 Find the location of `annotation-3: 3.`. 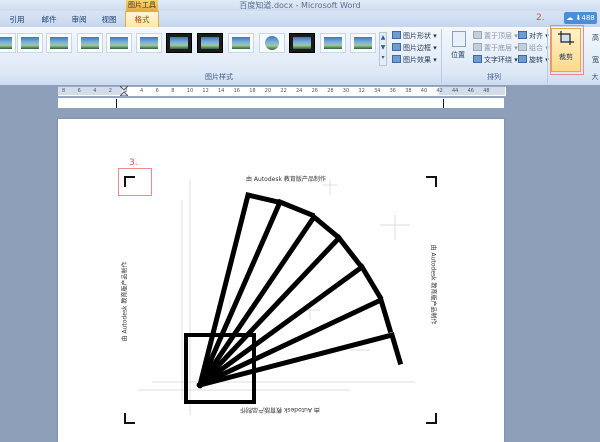

annotation-3: 3. is located at coordinates (133, 163).